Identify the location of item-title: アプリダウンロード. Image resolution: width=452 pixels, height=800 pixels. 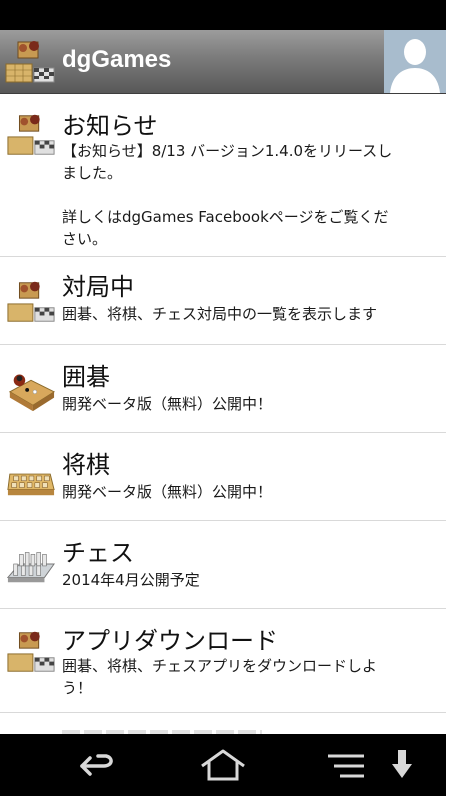
(170, 641).